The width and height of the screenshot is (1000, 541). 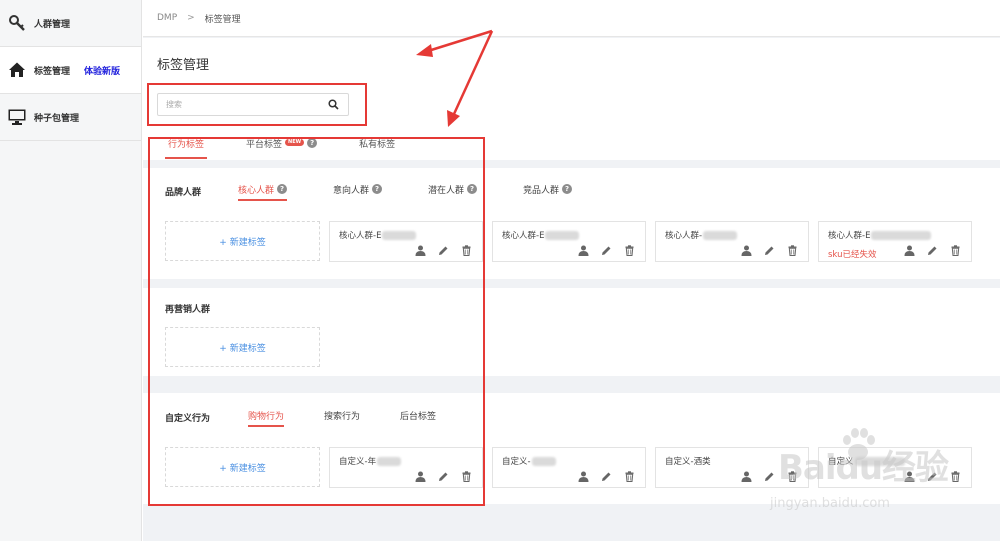 I want to click on subtab-shopping-behavior: 购物行为, so click(x=266, y=418).